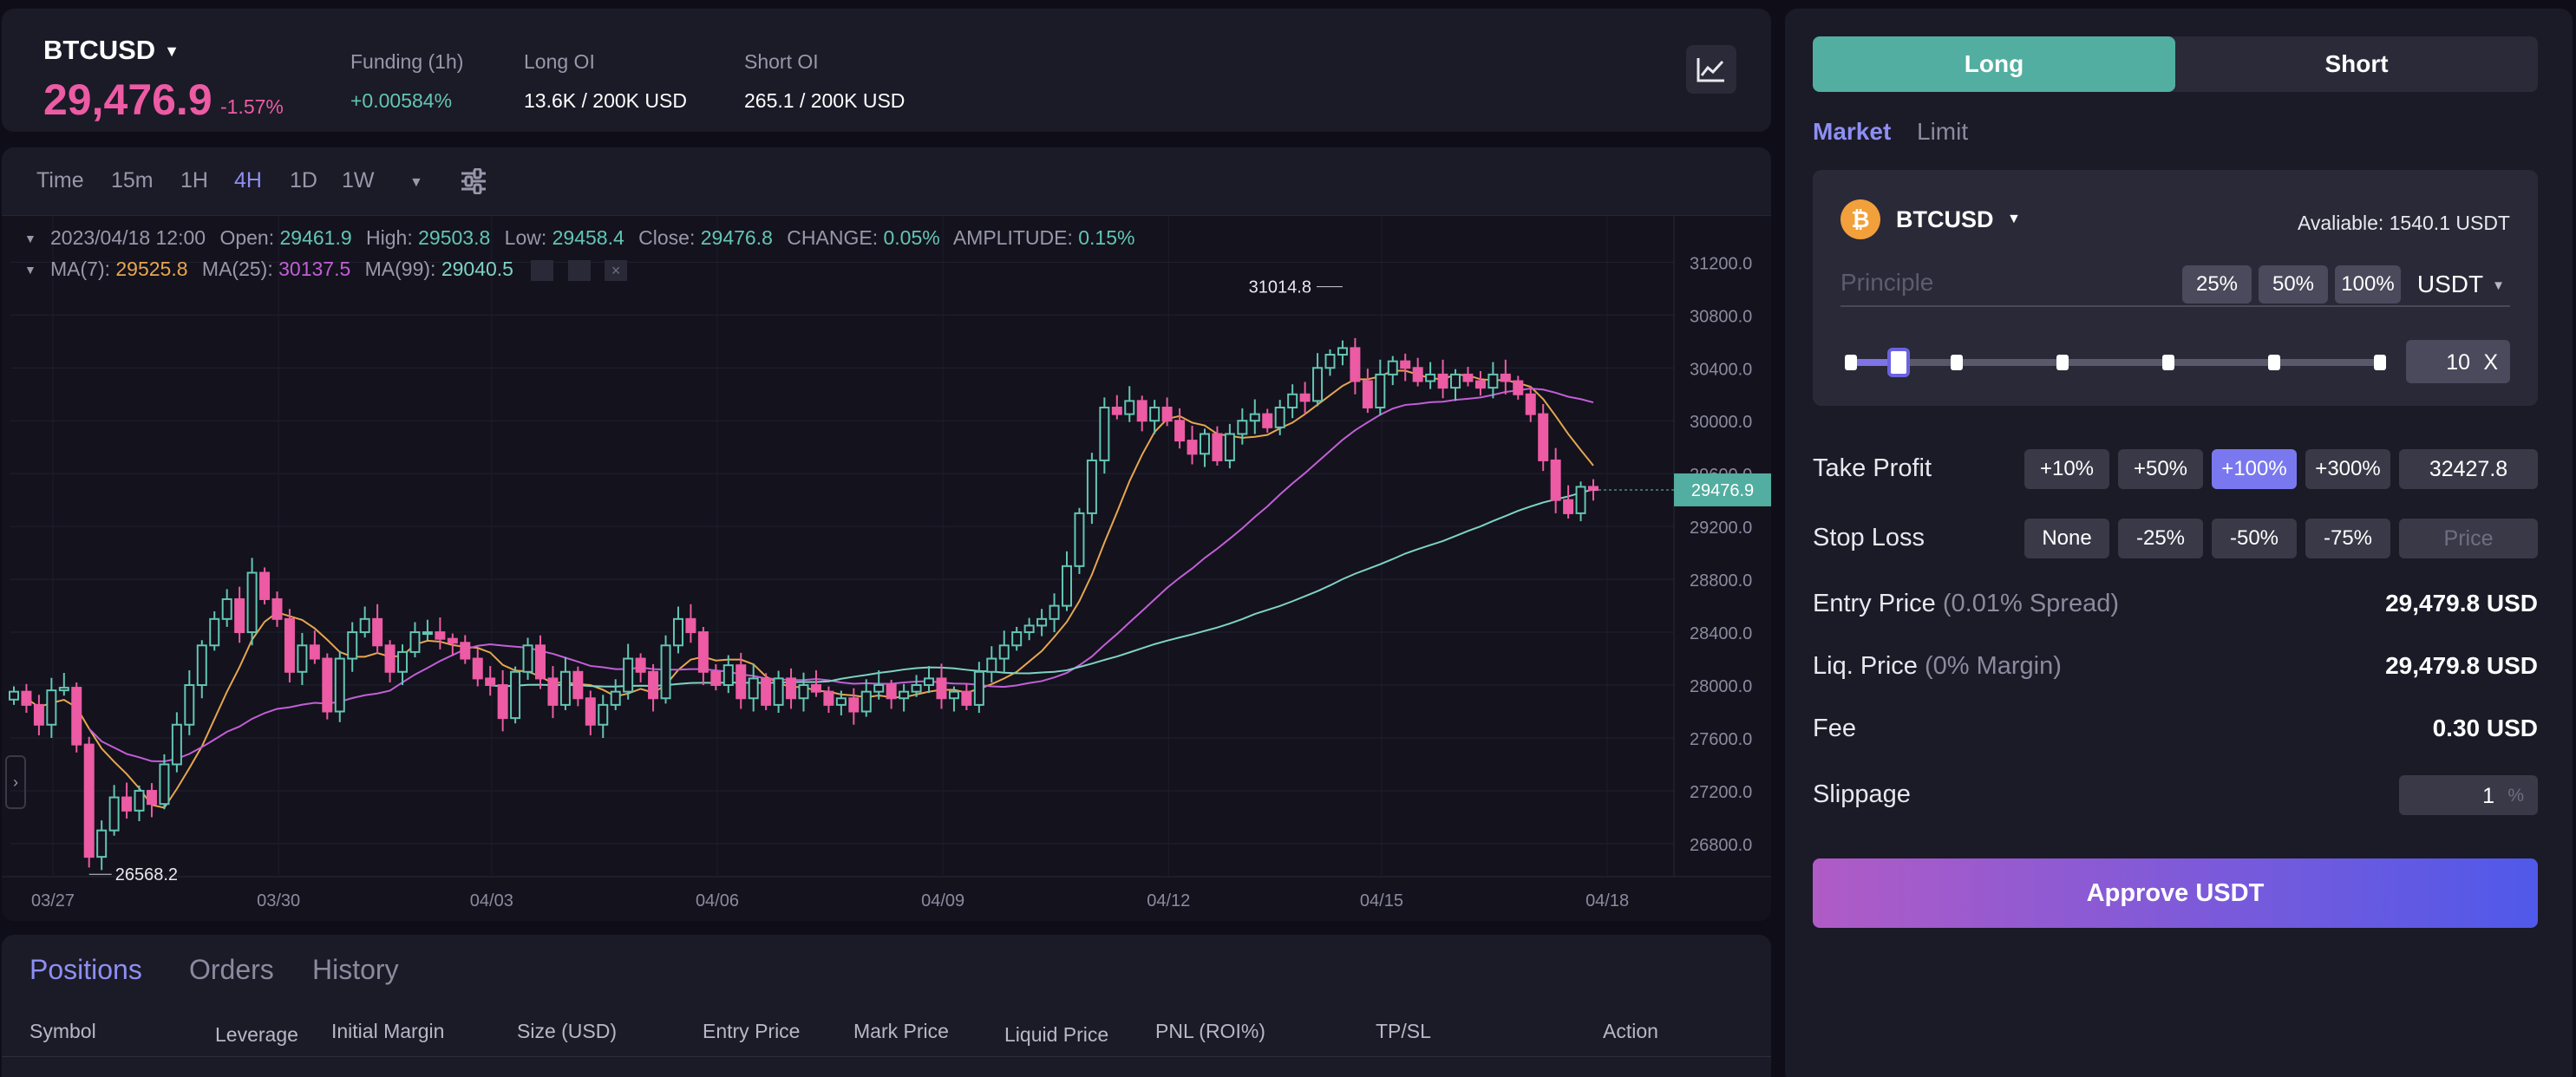 The width and height of the screenshot is (2576, 1077). I want to click on sl-price-field, so click(2468, 538).